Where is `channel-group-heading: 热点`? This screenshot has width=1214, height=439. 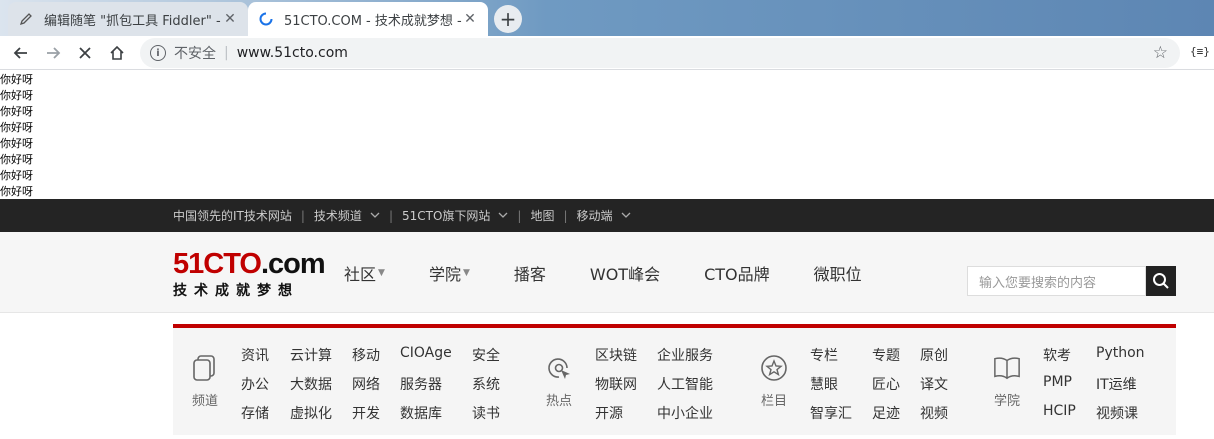
channel-group-heading: 热点 is located at coordinates (559, 381).